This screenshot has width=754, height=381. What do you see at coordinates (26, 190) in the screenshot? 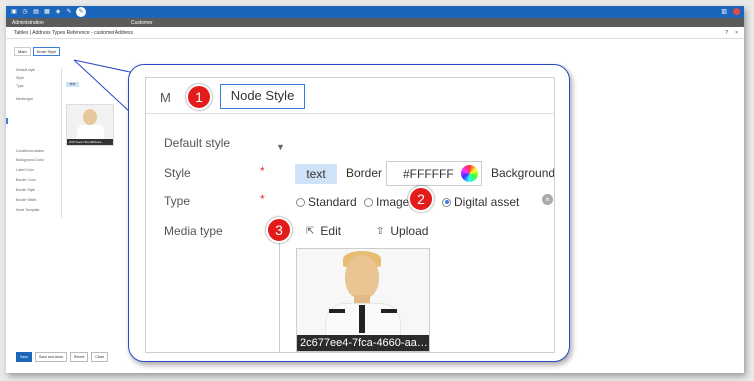
I see `label-border-style: Border Style` at bounding box center [26, 190].